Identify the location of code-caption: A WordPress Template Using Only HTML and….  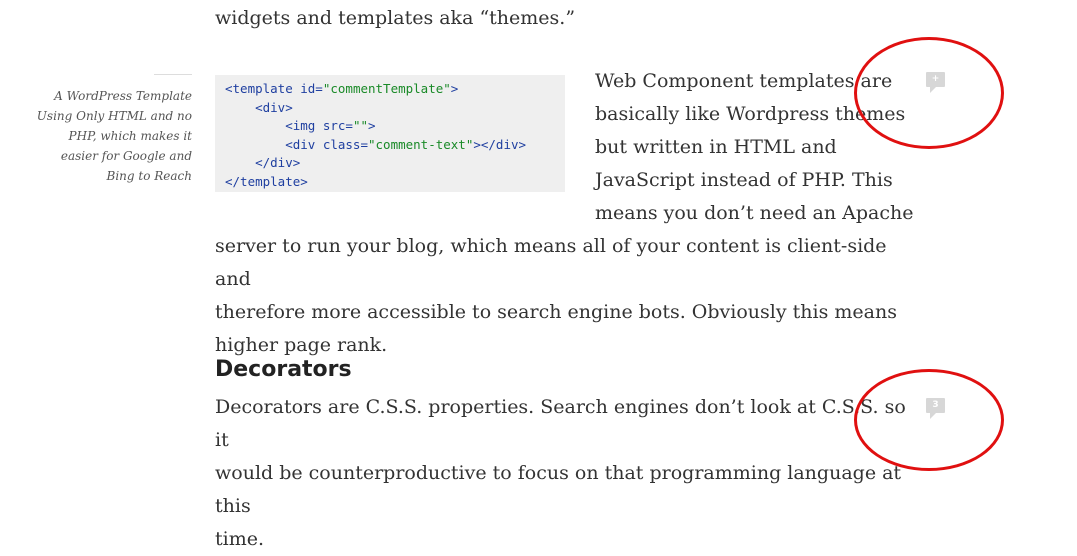
(114, 136).